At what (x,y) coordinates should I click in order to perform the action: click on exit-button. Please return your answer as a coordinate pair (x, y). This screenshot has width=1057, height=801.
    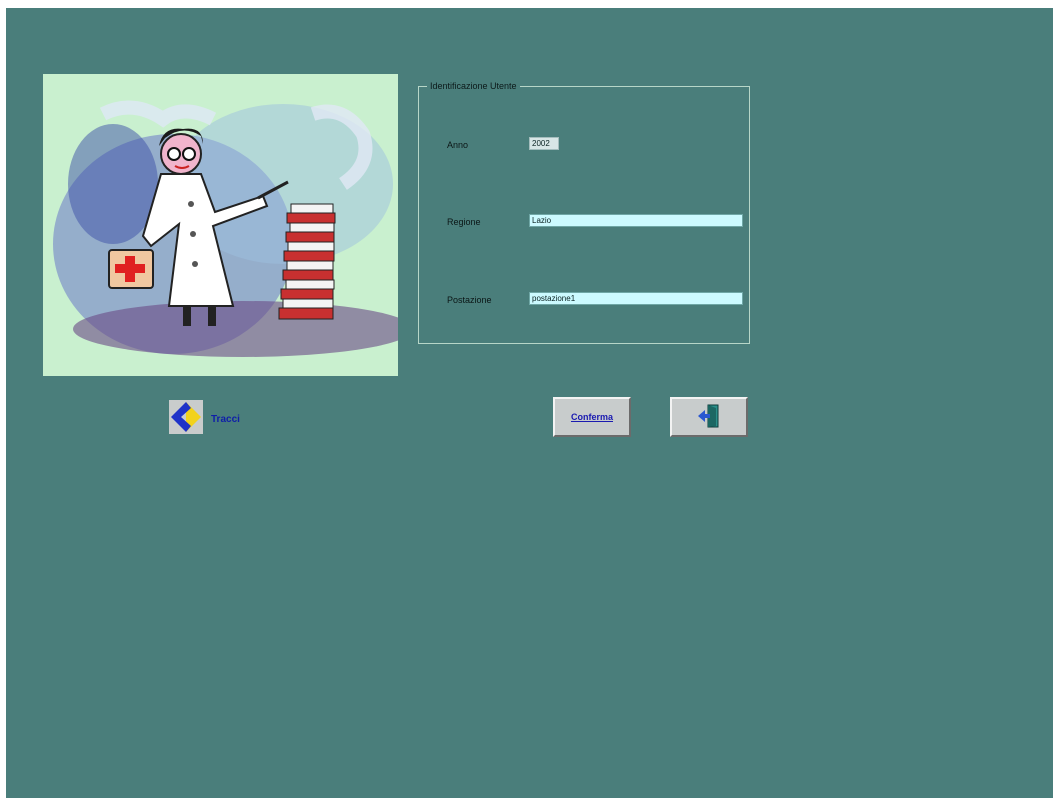
    Looking at the image, I should click on (709, 417).